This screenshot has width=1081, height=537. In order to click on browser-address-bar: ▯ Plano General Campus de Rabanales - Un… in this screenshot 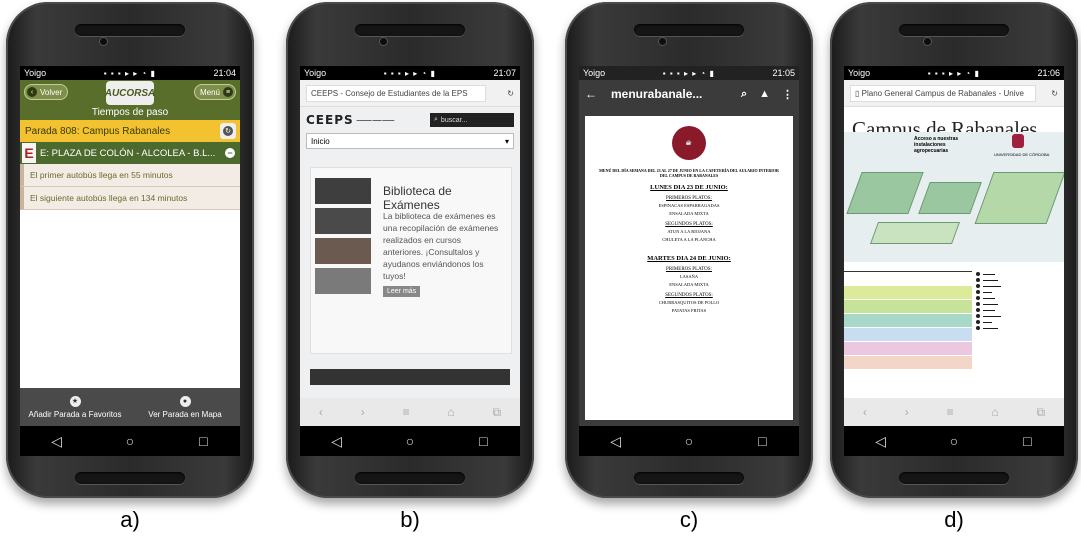, I will do `click(954, 93)`.